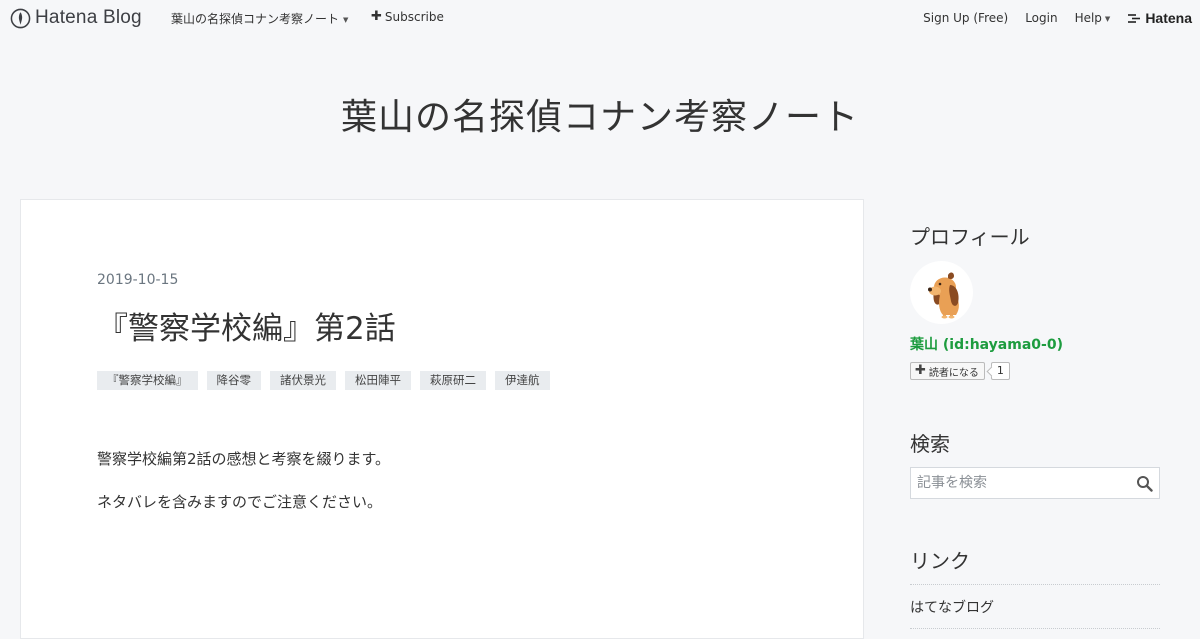  I want to click on entry-paragraph: ネタバレを含みますのでご注意ください。, so click(240, 502).